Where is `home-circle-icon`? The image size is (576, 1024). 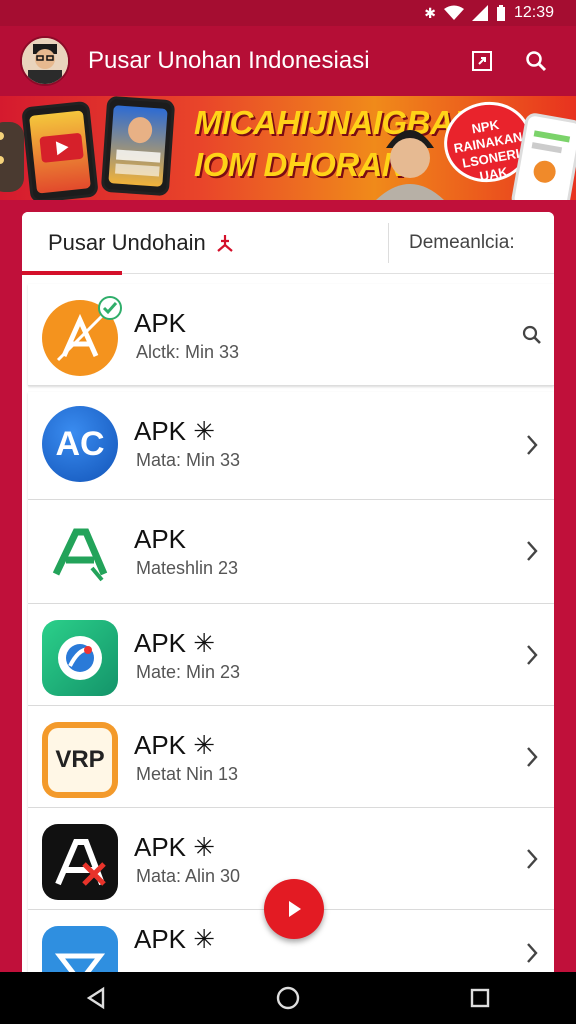
home-circle-icon is located at coordinates (288, 998).